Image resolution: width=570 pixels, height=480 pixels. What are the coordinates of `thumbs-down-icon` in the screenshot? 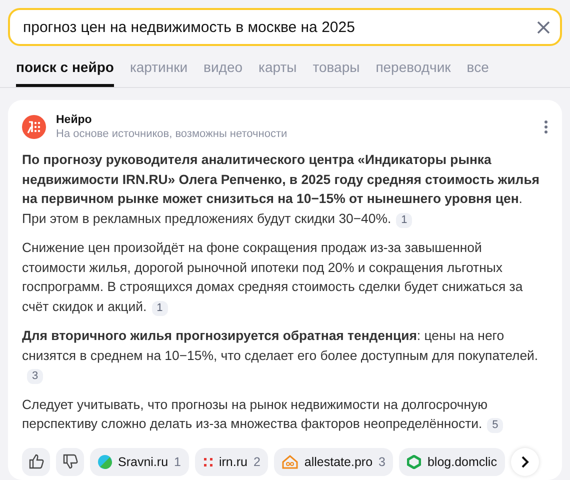 It's located at (70, 461).